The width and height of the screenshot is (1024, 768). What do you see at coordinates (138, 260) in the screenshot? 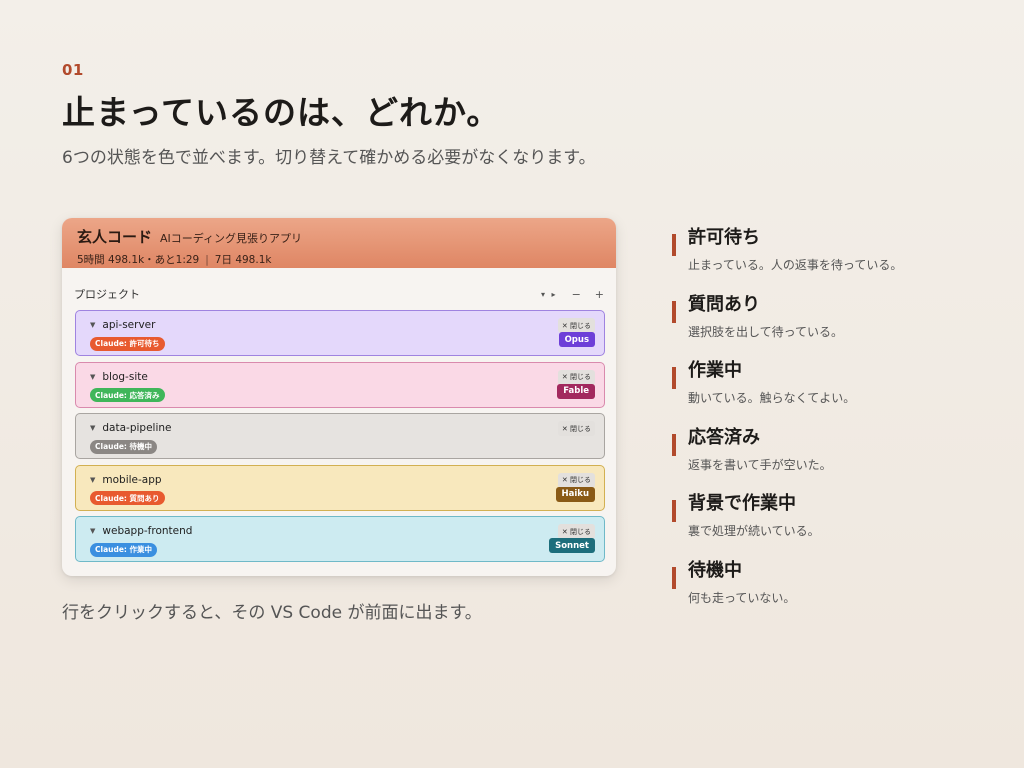
I see `session-usage: 5時間 498.1k・あと1:29` at bounding box center [138, 260].